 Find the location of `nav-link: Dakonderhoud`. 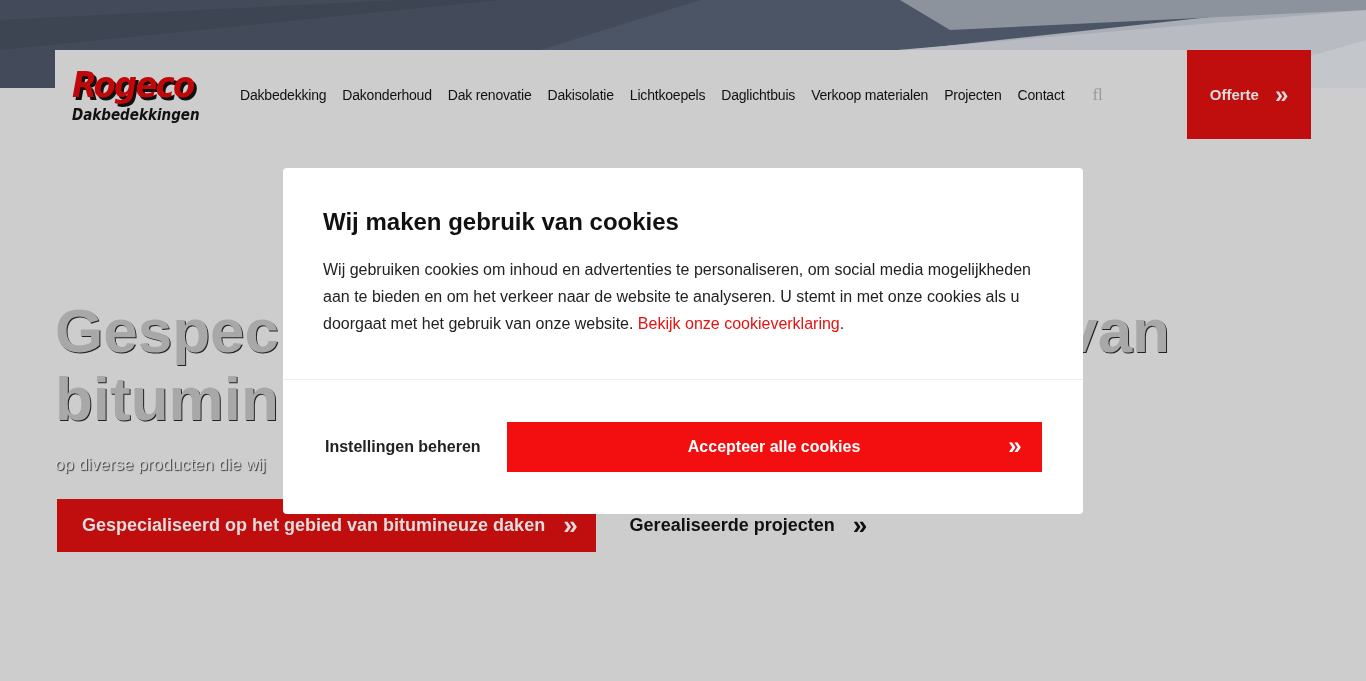

nav-link: Dakonderhoud is located at coordinates (387, 94).